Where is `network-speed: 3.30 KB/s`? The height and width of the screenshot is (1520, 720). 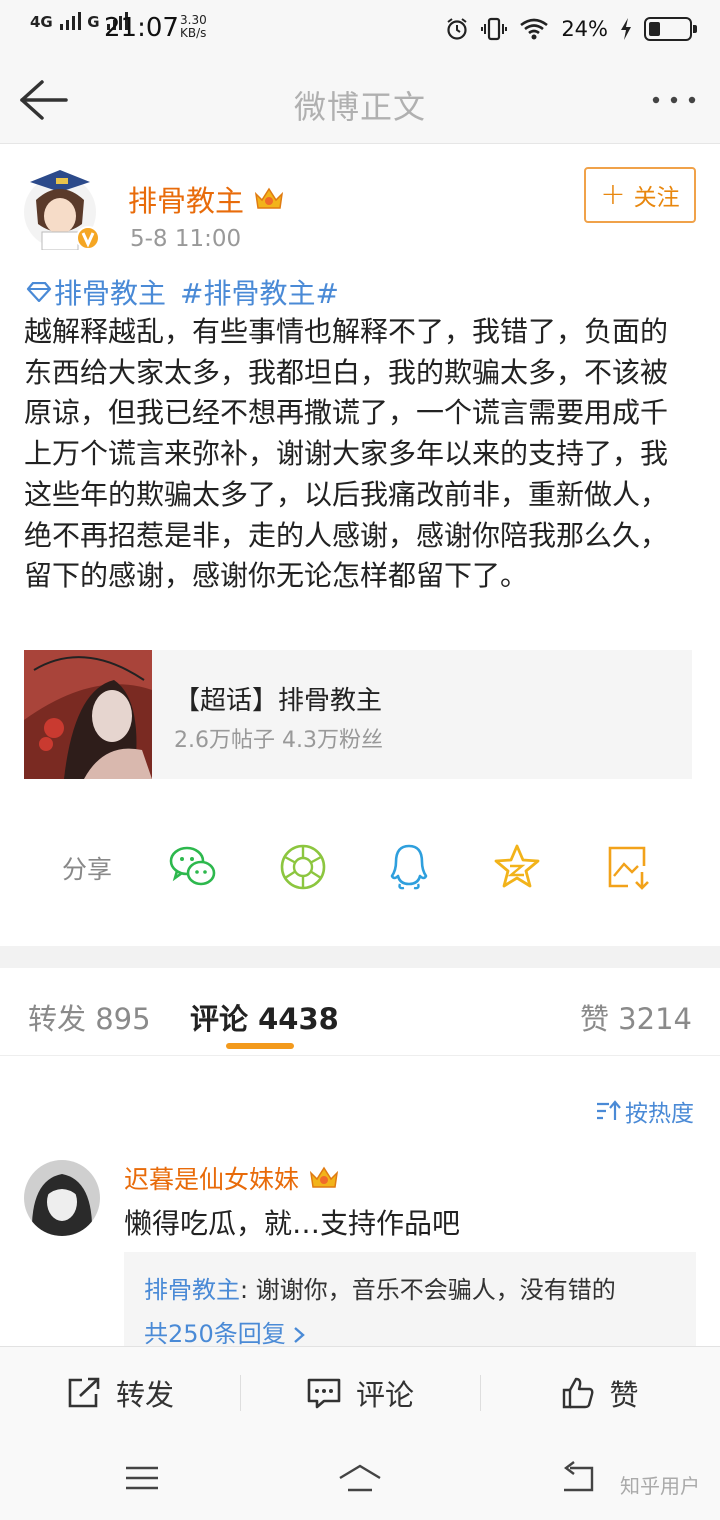
network-speed: 3.30 KB/s is located at coordinates (193, 26).